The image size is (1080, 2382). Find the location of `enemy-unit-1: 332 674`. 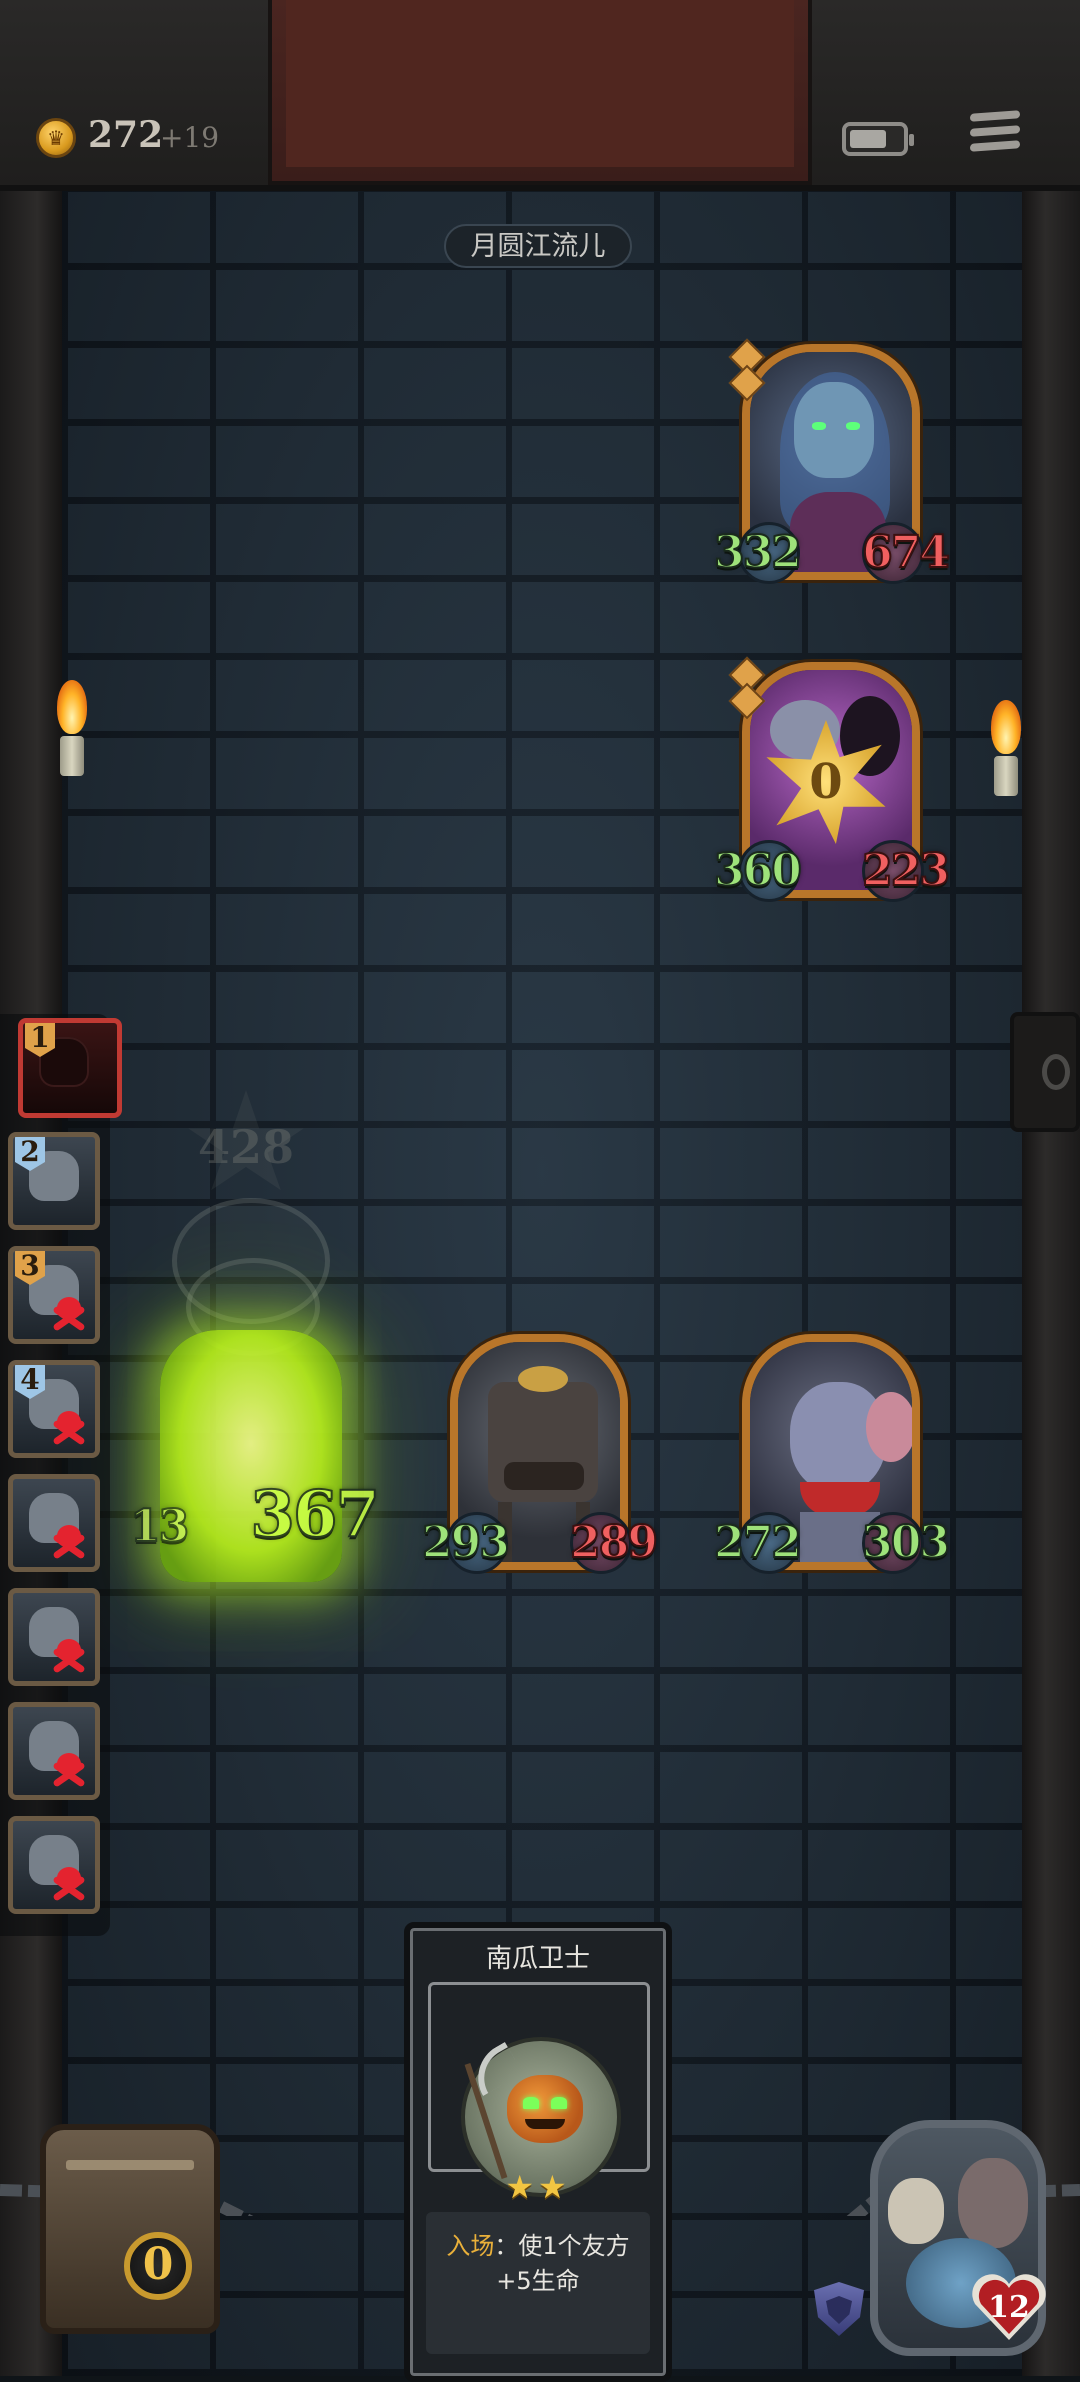

enemy-unit-1: 332 674 is located at coordinates (832, 461).